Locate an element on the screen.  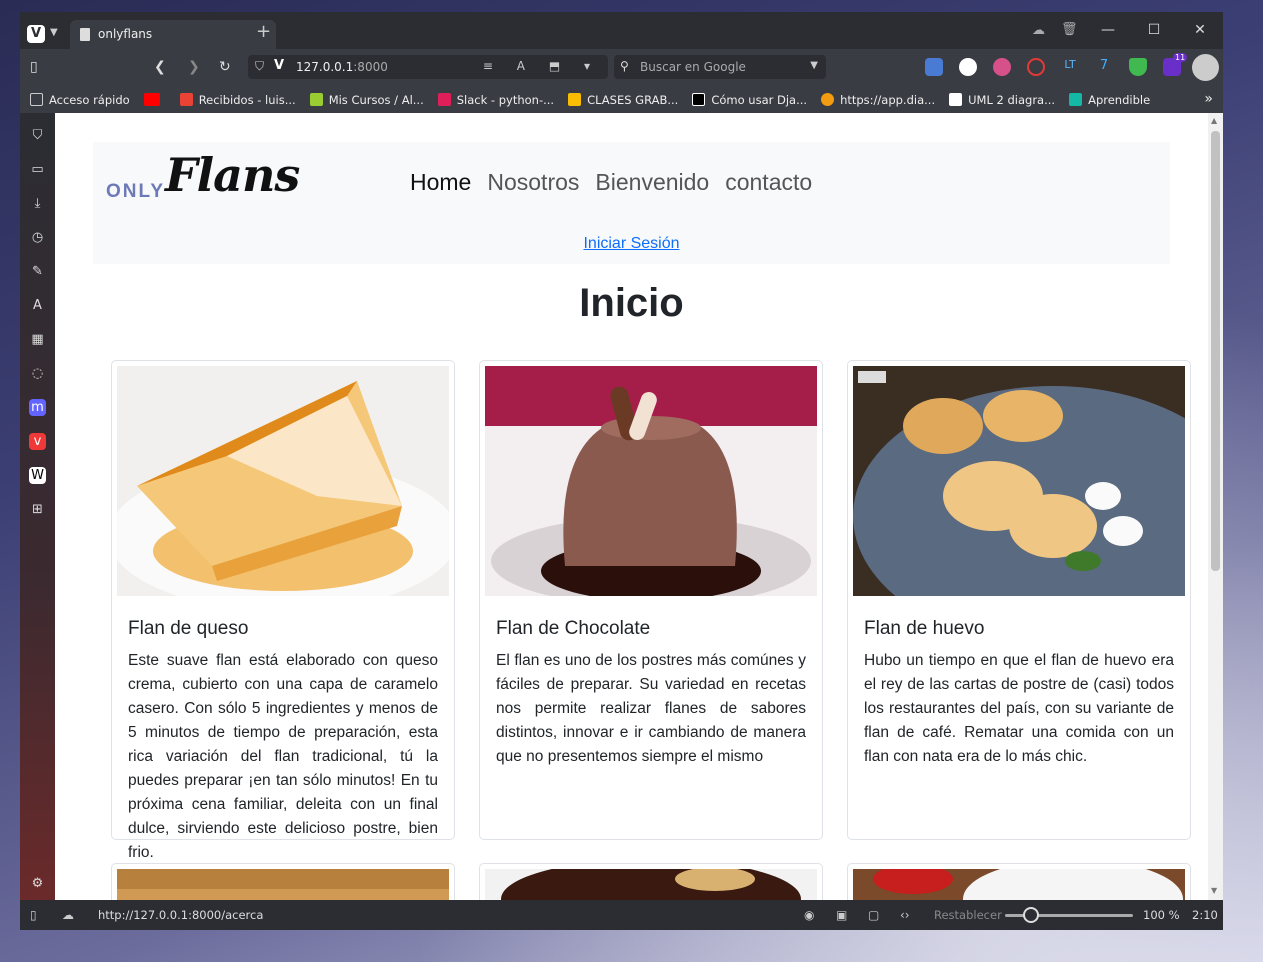
search-placeholder: Buscar en Google is located at coordinates (693, 67).